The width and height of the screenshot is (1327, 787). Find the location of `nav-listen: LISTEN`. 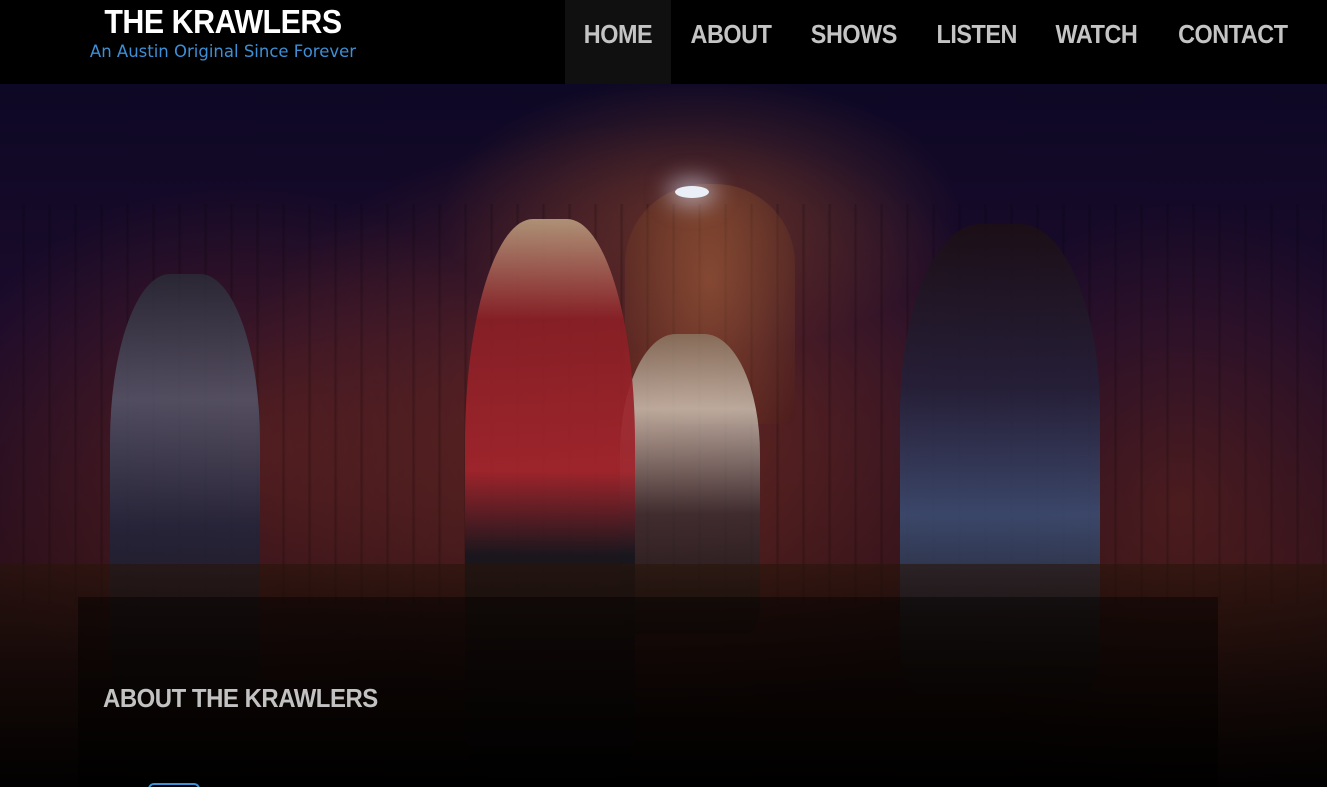

nav-listen: LISTEN is located at coordinates (976, 42).